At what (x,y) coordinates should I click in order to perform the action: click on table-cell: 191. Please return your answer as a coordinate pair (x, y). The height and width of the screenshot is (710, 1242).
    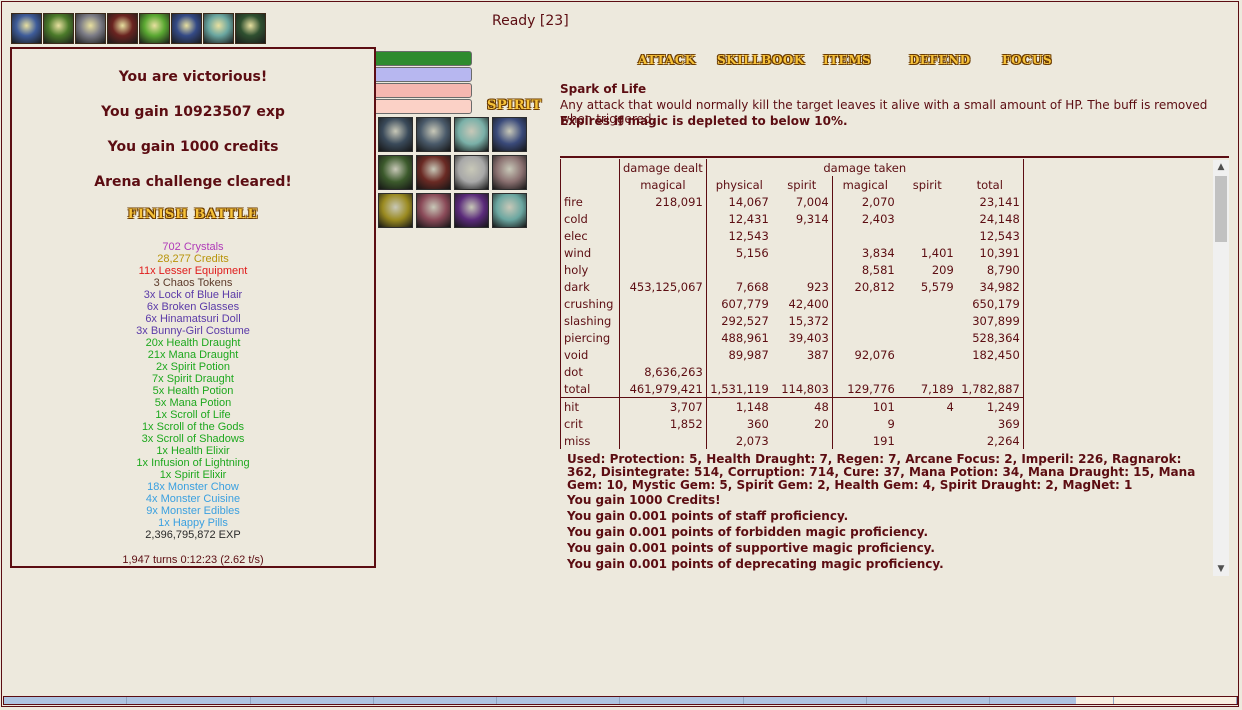
    Looking at the image, I should click on (864, 440).